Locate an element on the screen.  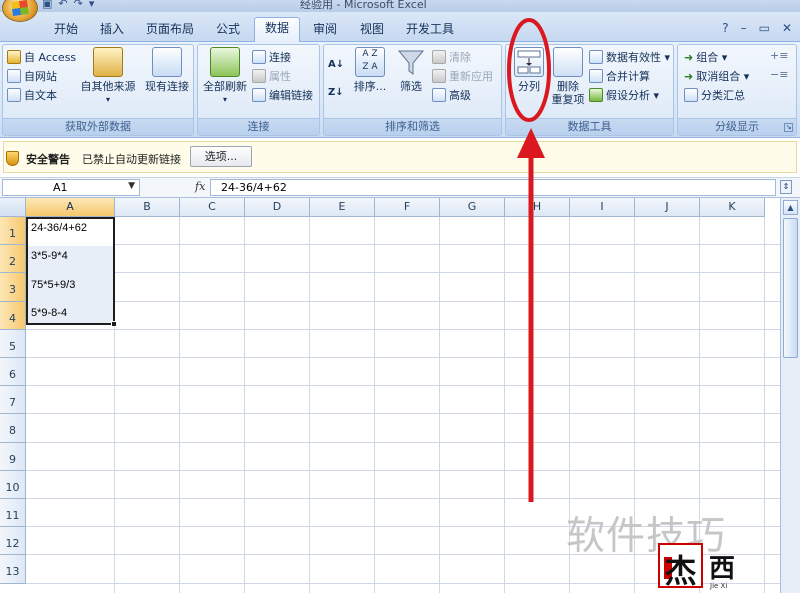
cell-a4: 5*9-8-4 is located at coordinates (49, 313).